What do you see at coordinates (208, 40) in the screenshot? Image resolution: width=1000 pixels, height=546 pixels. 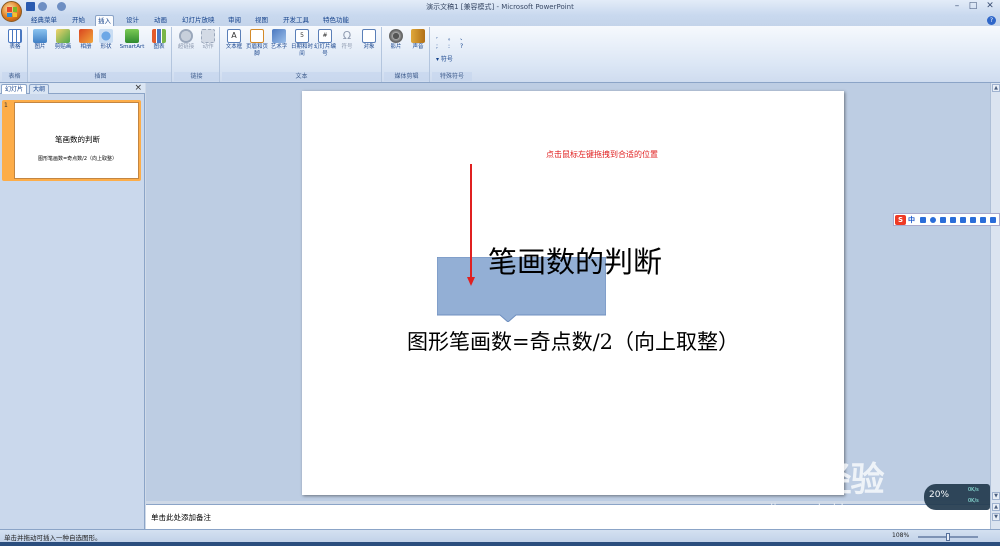 I see `action-button: 动作` at bounding box center [208, 40].